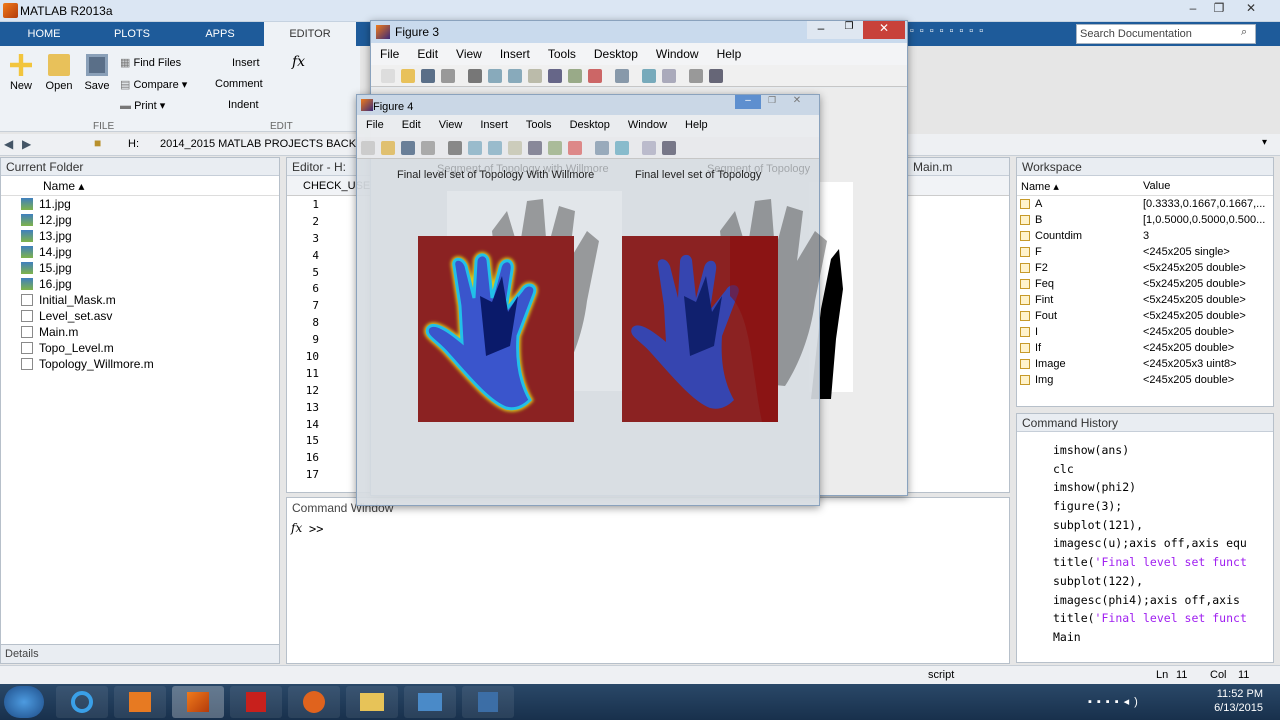 Image resolution: width=1280 pixels, height=720 pixels. I want to click on history-entry: imshow(phi2), so click(1145, 487).